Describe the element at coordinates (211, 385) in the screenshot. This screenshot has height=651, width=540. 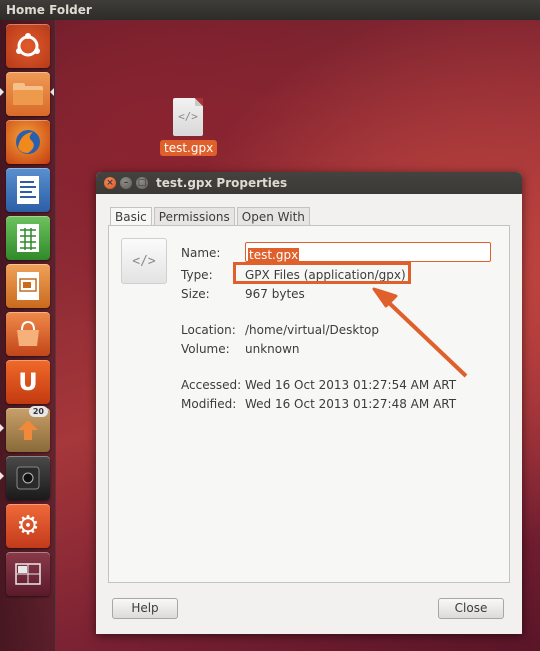
I see `accessed-label: Accessed:` at that location.